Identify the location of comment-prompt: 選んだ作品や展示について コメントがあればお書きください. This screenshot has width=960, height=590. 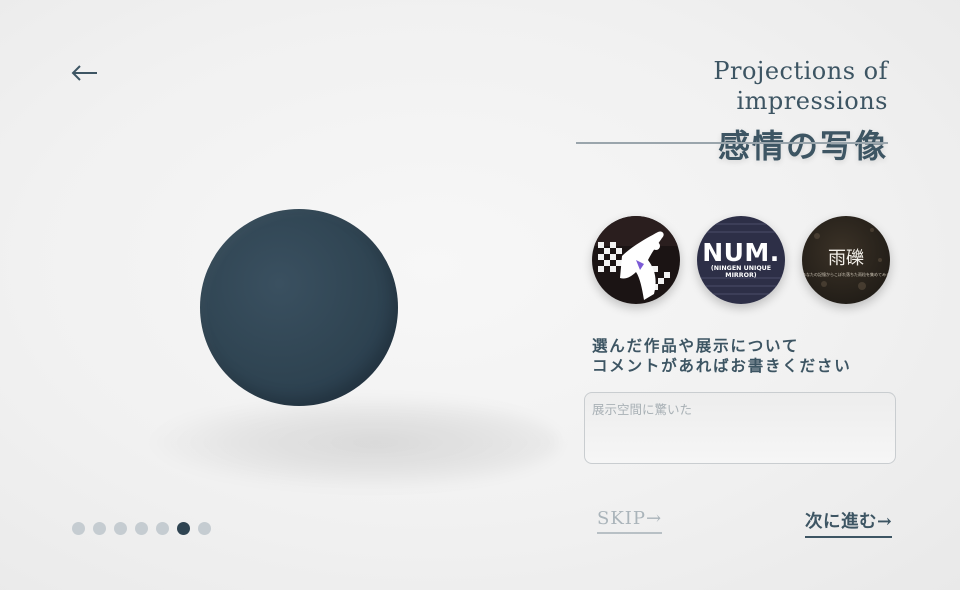
(722, 356).